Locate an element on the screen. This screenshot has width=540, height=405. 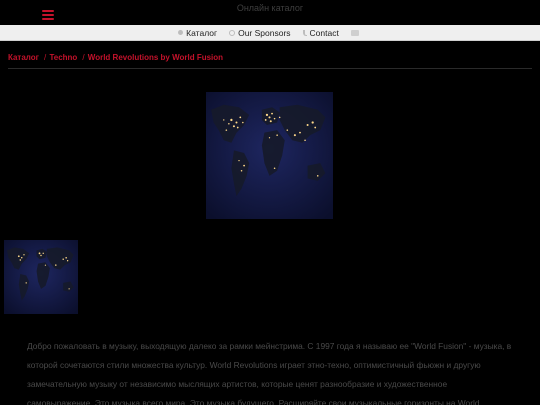
sponsors-circle-icon is located at coordinates (232, 32).